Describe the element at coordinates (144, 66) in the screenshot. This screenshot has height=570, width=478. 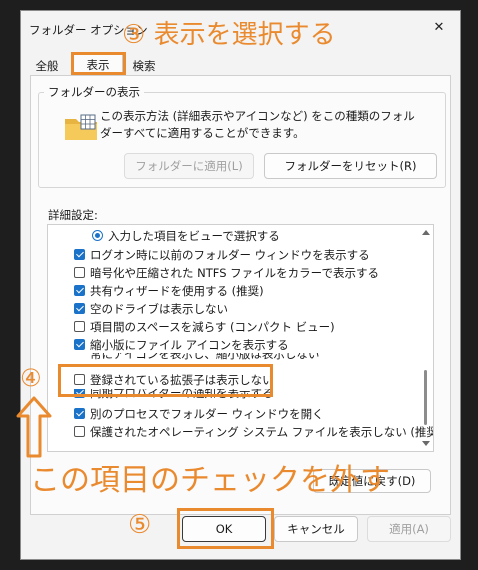
I see `tab-search: 検索` at that location.